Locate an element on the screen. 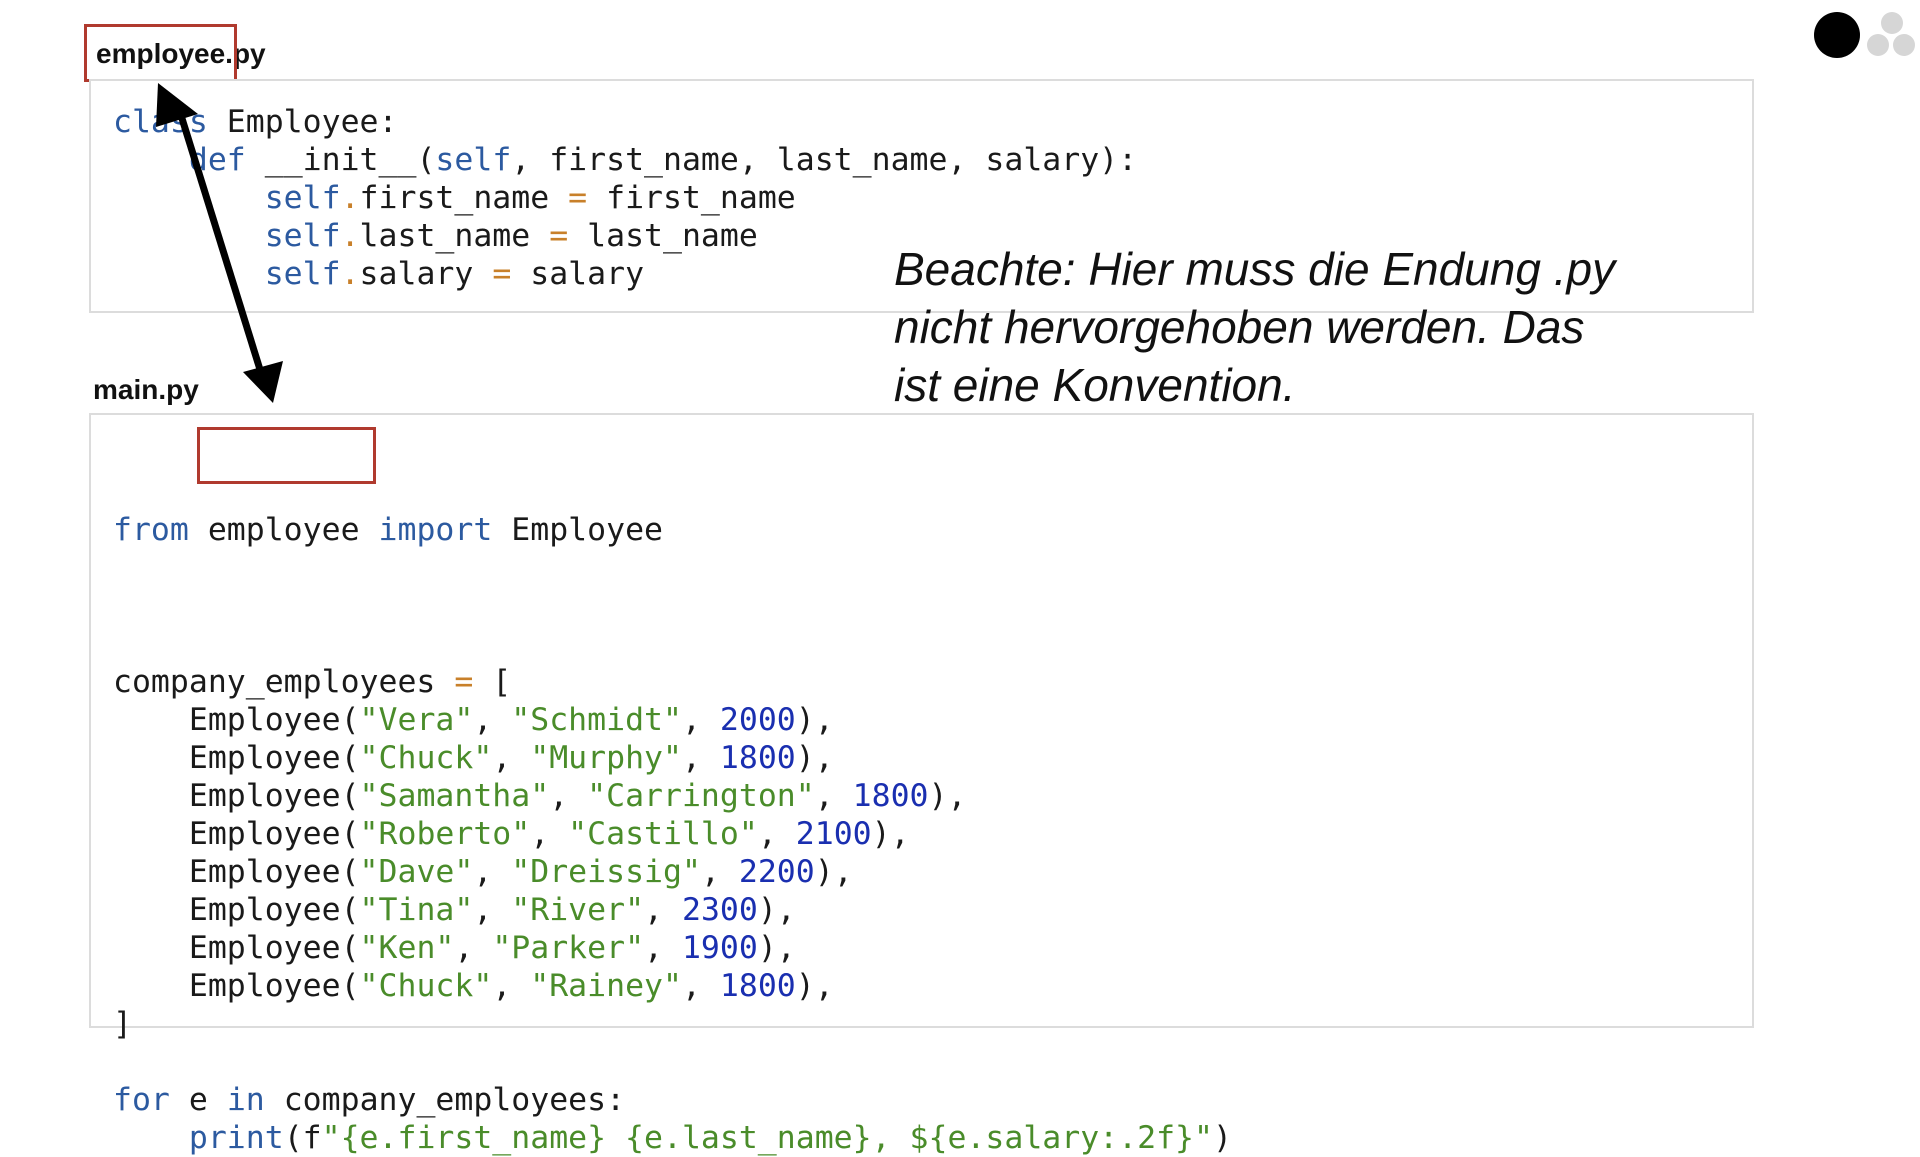 The height and width of the screenshot is (1157, 1920). code-token: company_employees: is located at coordinates (445, 1100).